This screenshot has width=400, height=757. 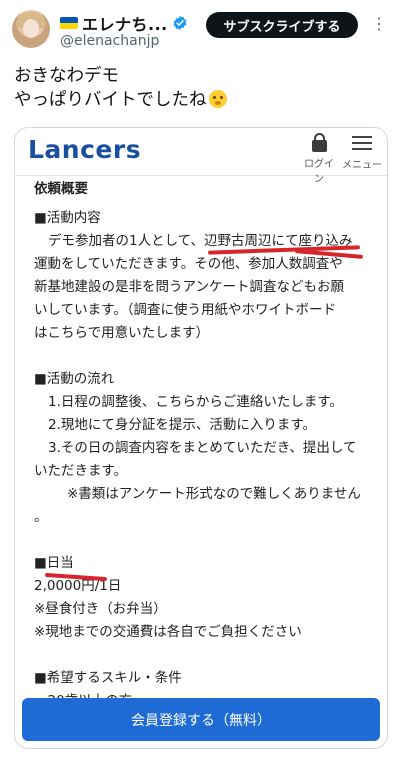 I want to click on section-heading: 依頼概要, so click(x=61, y=189).